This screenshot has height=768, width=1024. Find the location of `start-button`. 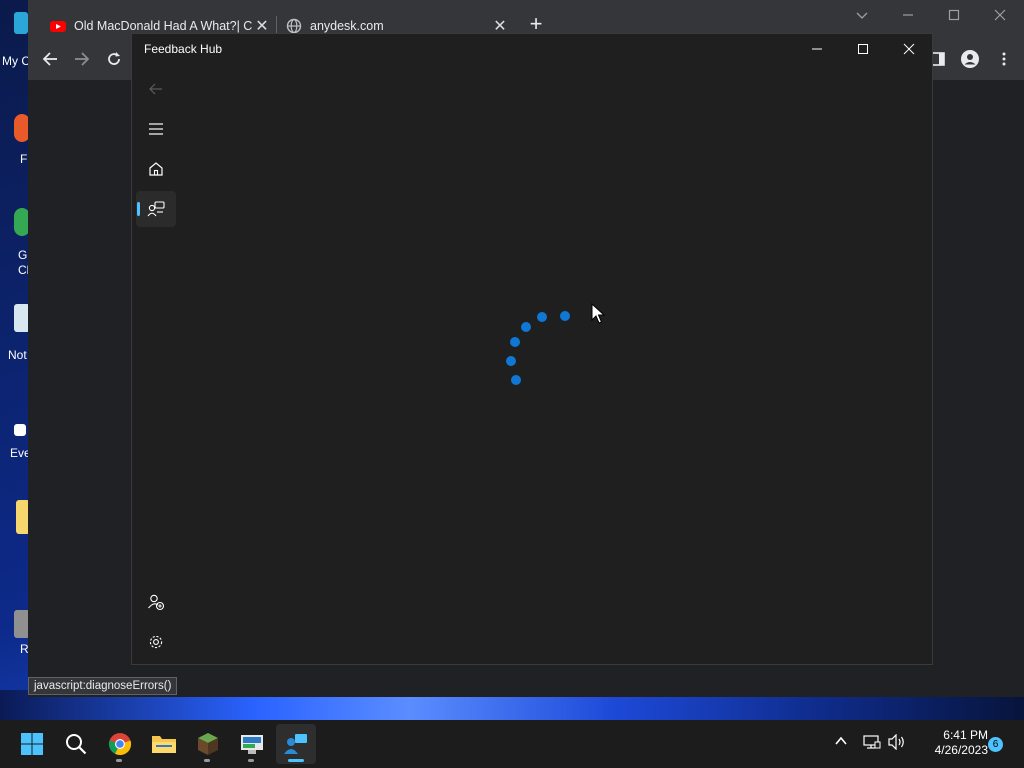

start-button is located at coordinates (32, 744).